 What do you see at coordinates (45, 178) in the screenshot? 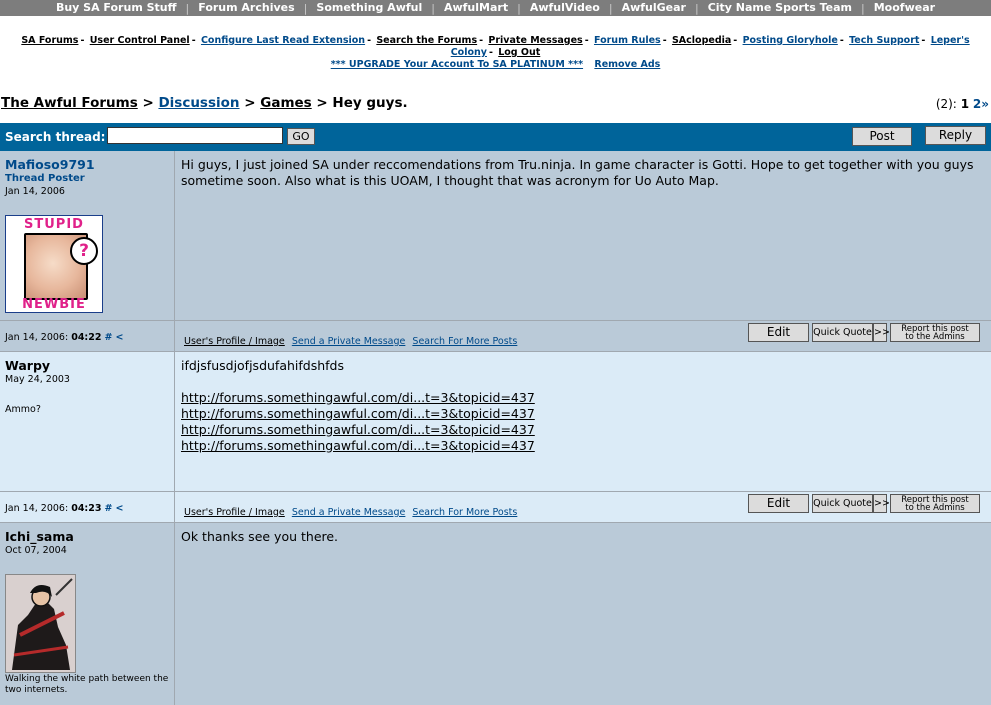
I see `user-title: Thread Poster` at bounding box center [45, 178].